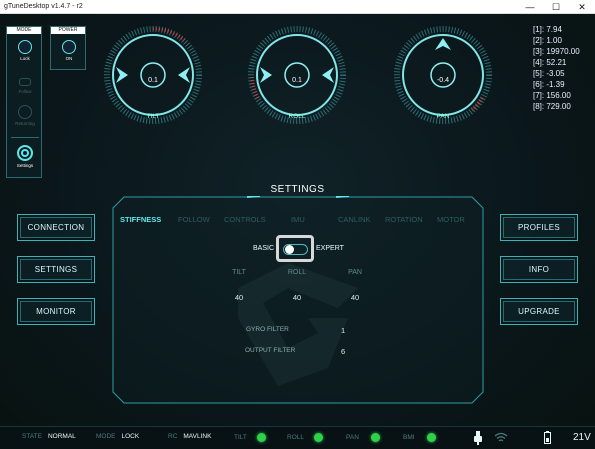 The width and height of the screenshot is (595, 449). Describe the element at coordinates (25, 91) in the screenshot. I see `mode-follow-label: Follow` at that location.